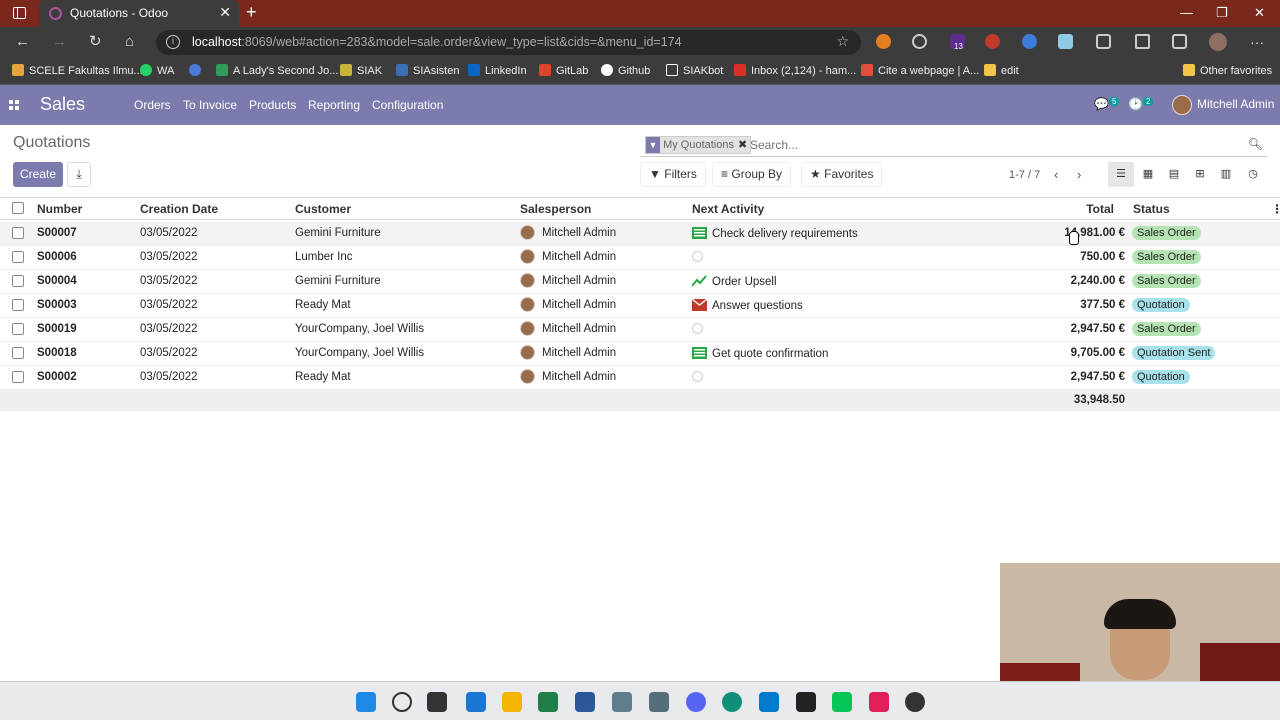 The image size is (1280, 720). Describe the element at coordinates (1259, 13) in the screenshot. I see `close-window-icon: ✕` at that location.